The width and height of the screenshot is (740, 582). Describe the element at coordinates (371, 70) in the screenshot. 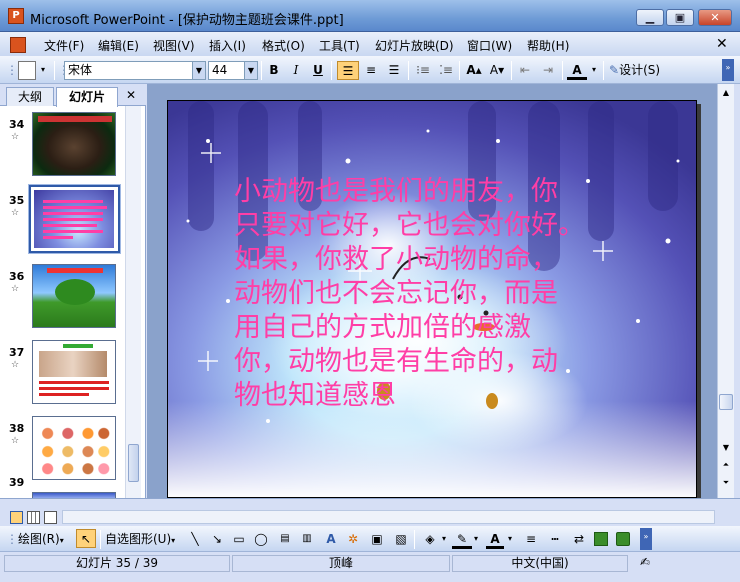

I see `align-center-button: ≡` at that location.